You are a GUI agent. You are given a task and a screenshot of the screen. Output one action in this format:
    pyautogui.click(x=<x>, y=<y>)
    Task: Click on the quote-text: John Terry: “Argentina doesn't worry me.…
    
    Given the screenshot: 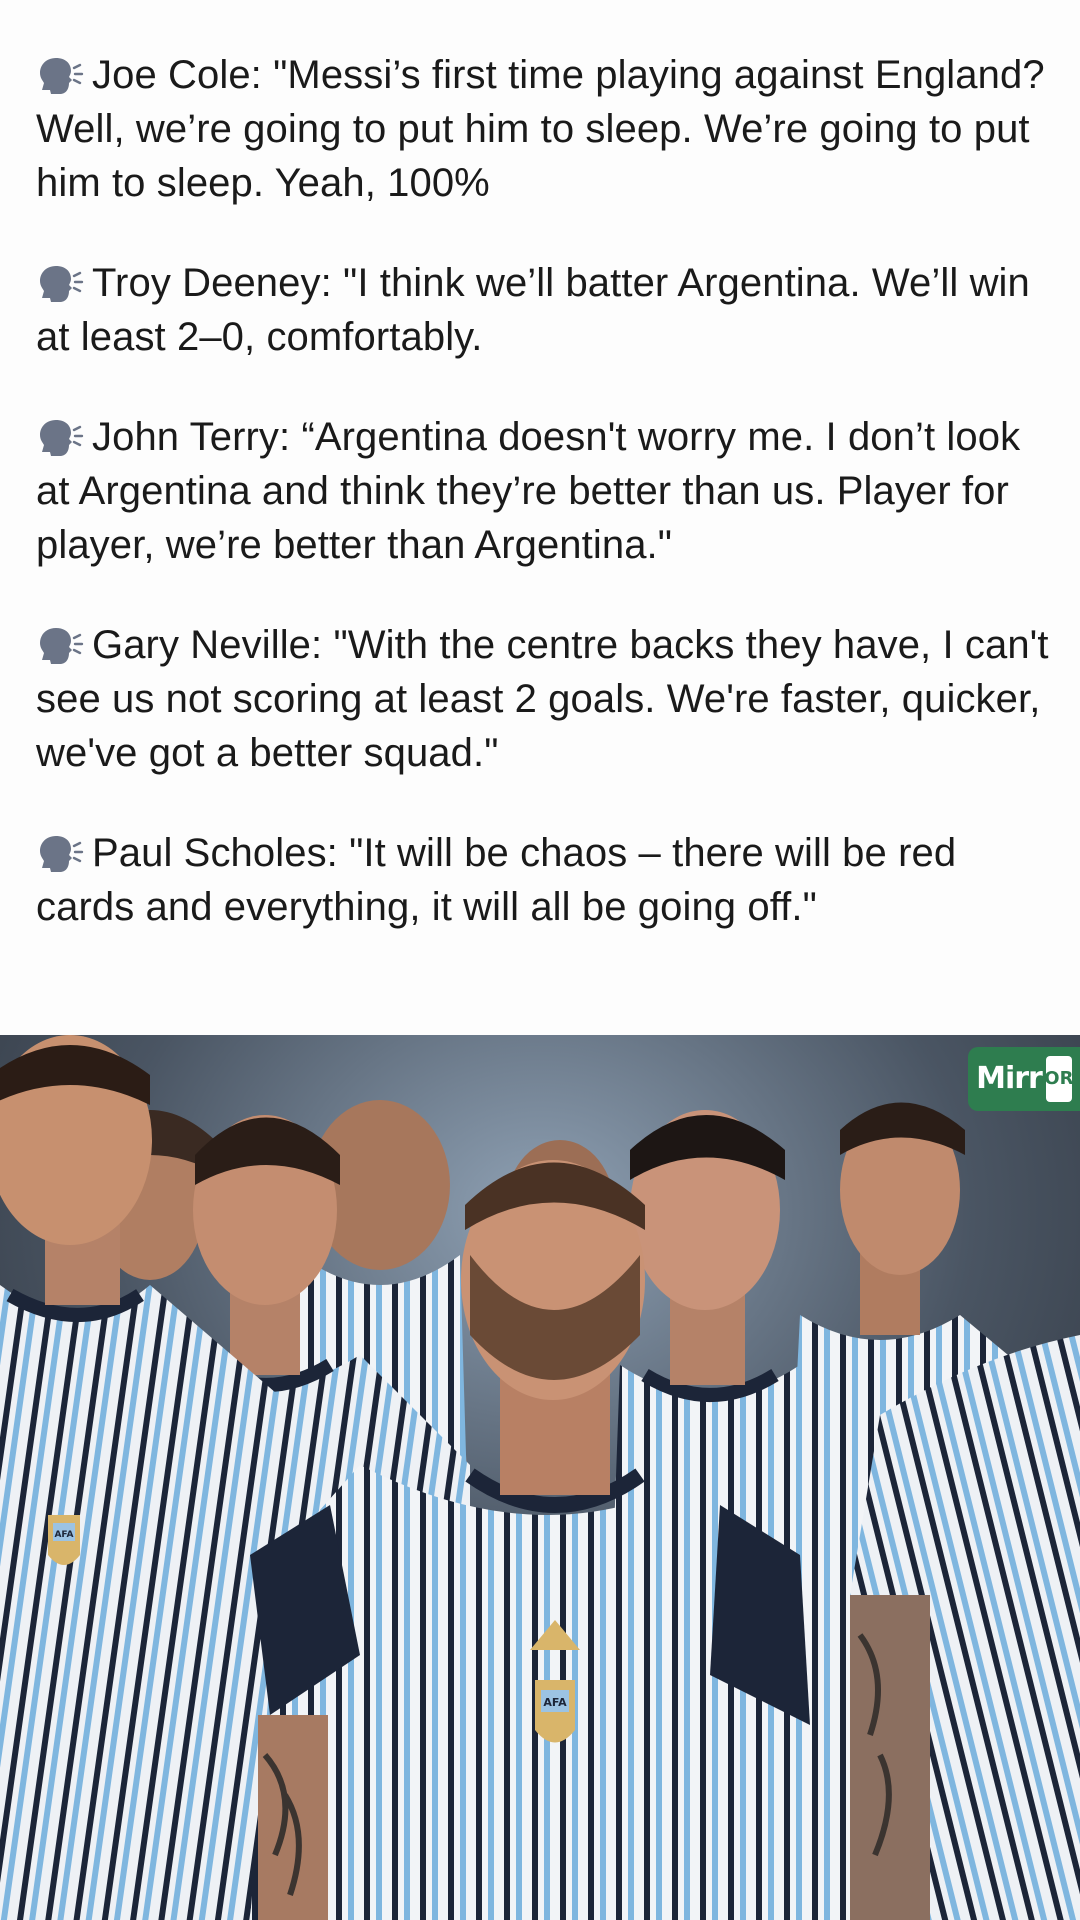 What is the action you would take?
    pyautogui.click(x=528, y=491)
    